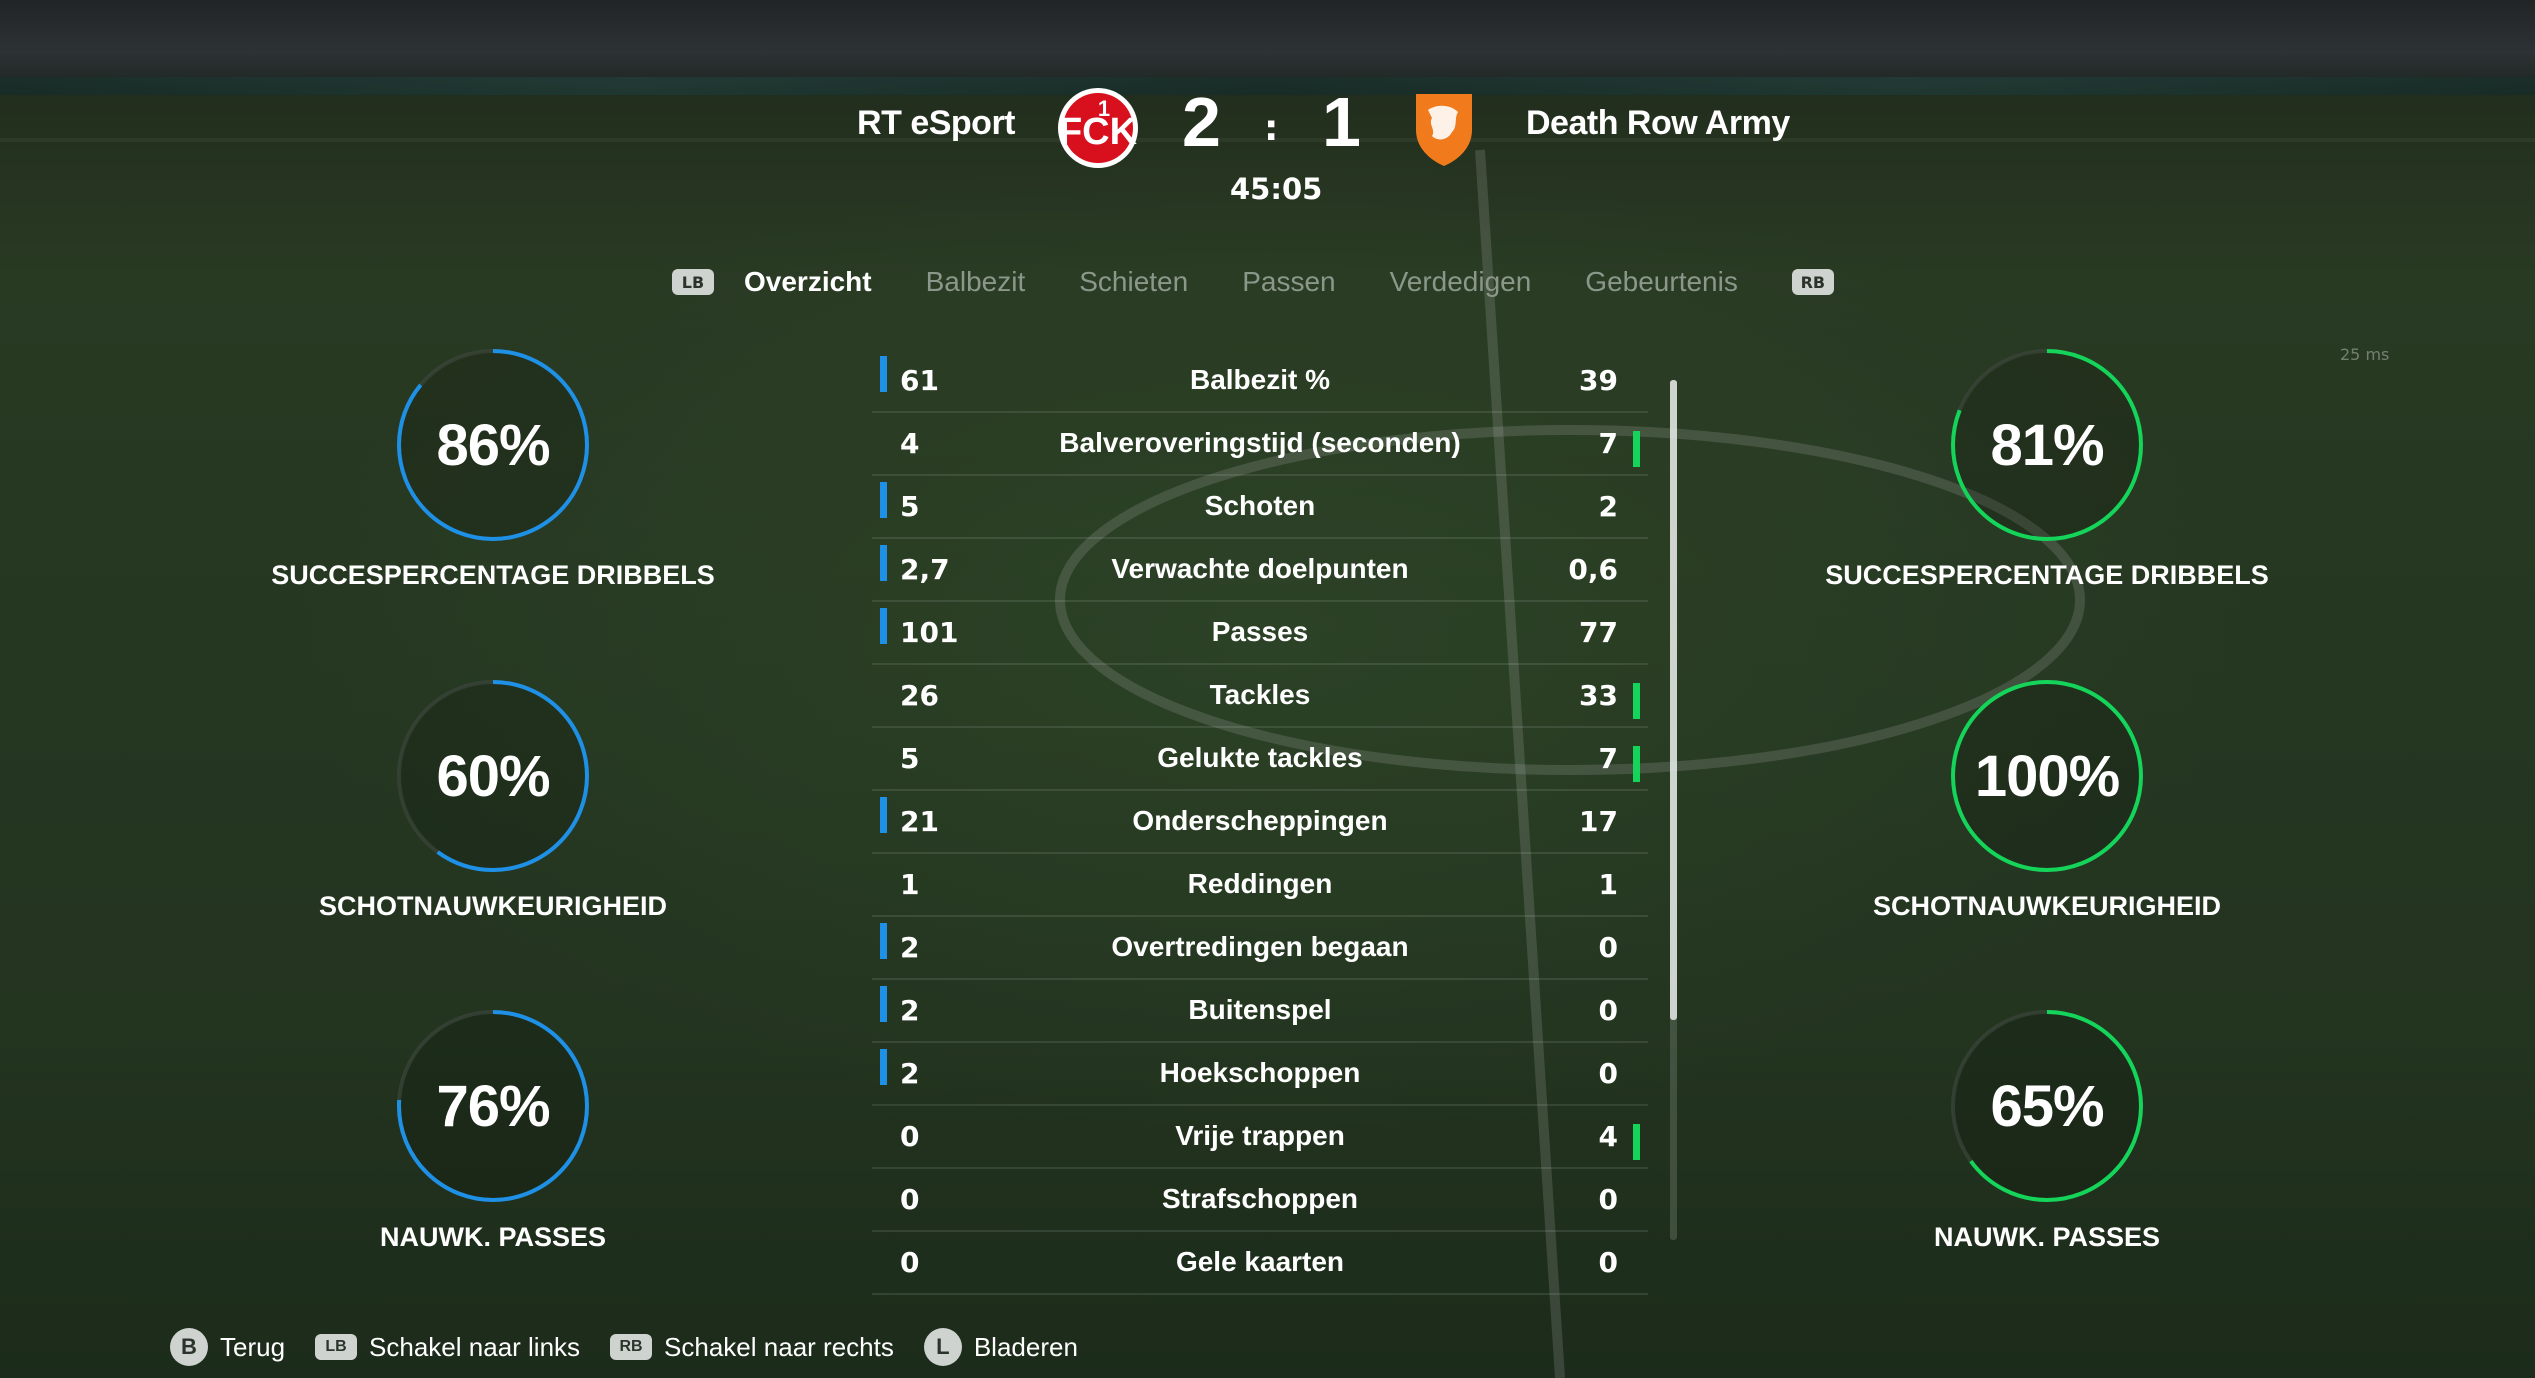 The height and width of the screenshot is (1378, 2535). I want to click on gauge-value: 65%, so click(2047, 1106).